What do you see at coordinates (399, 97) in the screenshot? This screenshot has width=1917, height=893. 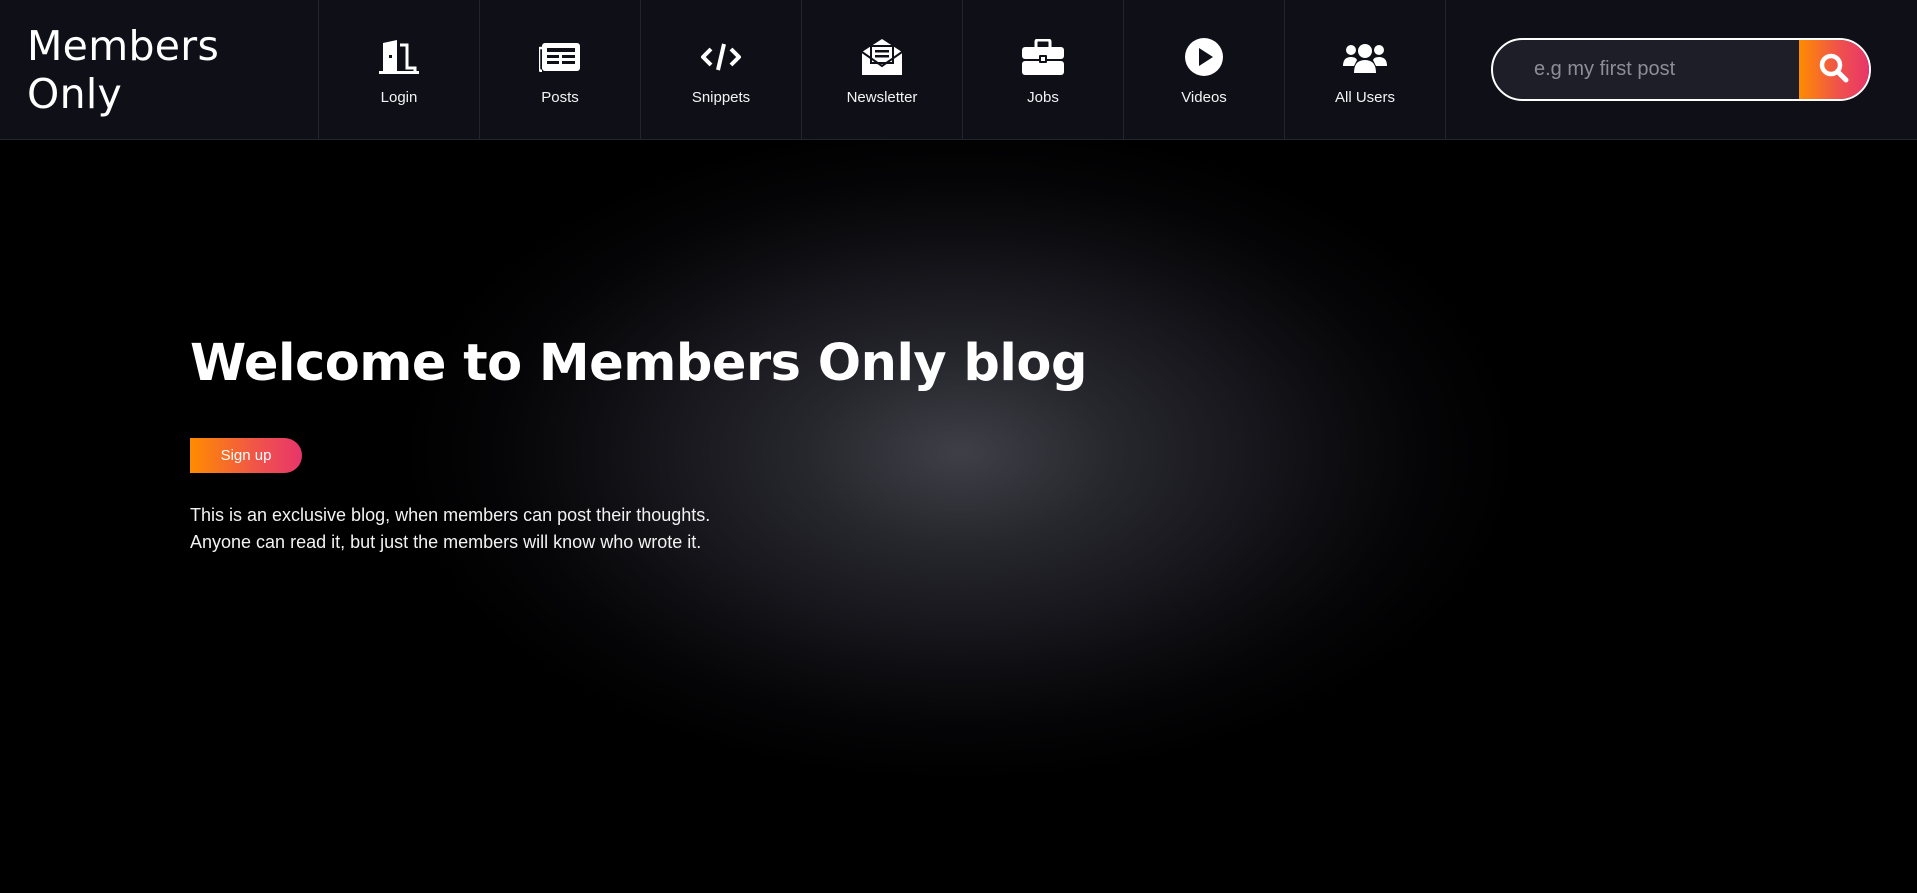 I see `nav-item-label: Login` at bounding box center [399, 97].